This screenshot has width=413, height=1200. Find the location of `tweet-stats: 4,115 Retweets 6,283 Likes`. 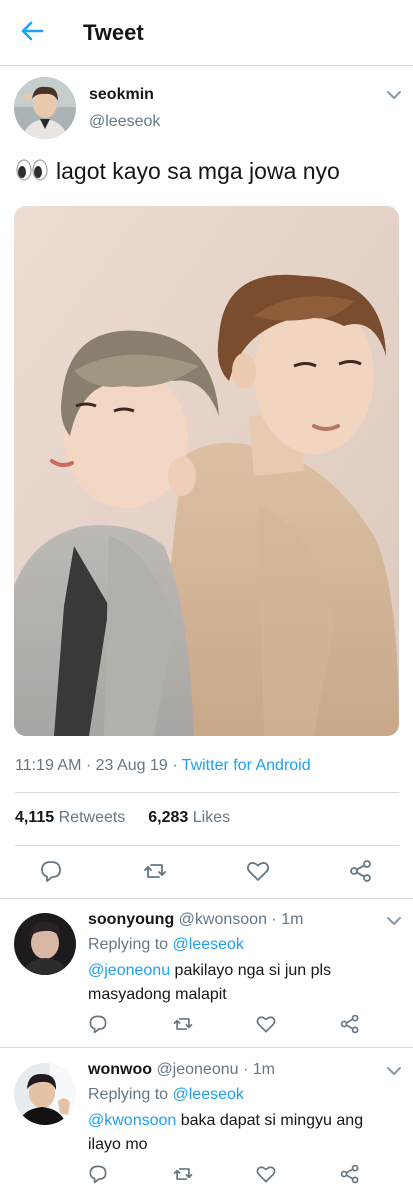

tweet-stats: 4,115 Retweets 6,283 Likes is located at coordinates (122, 818).